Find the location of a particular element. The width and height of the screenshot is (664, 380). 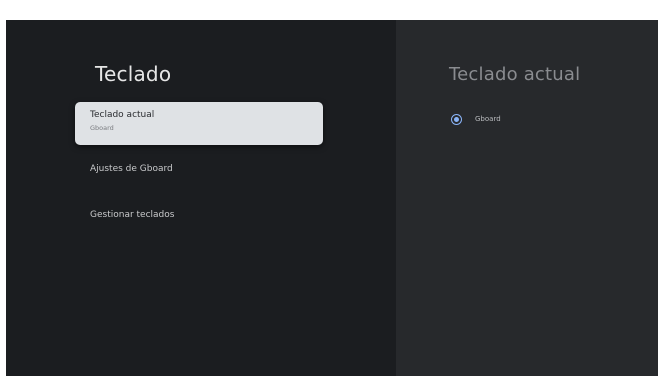

menu-item-subtitle: Gboard is located at coordinates (102, 128).